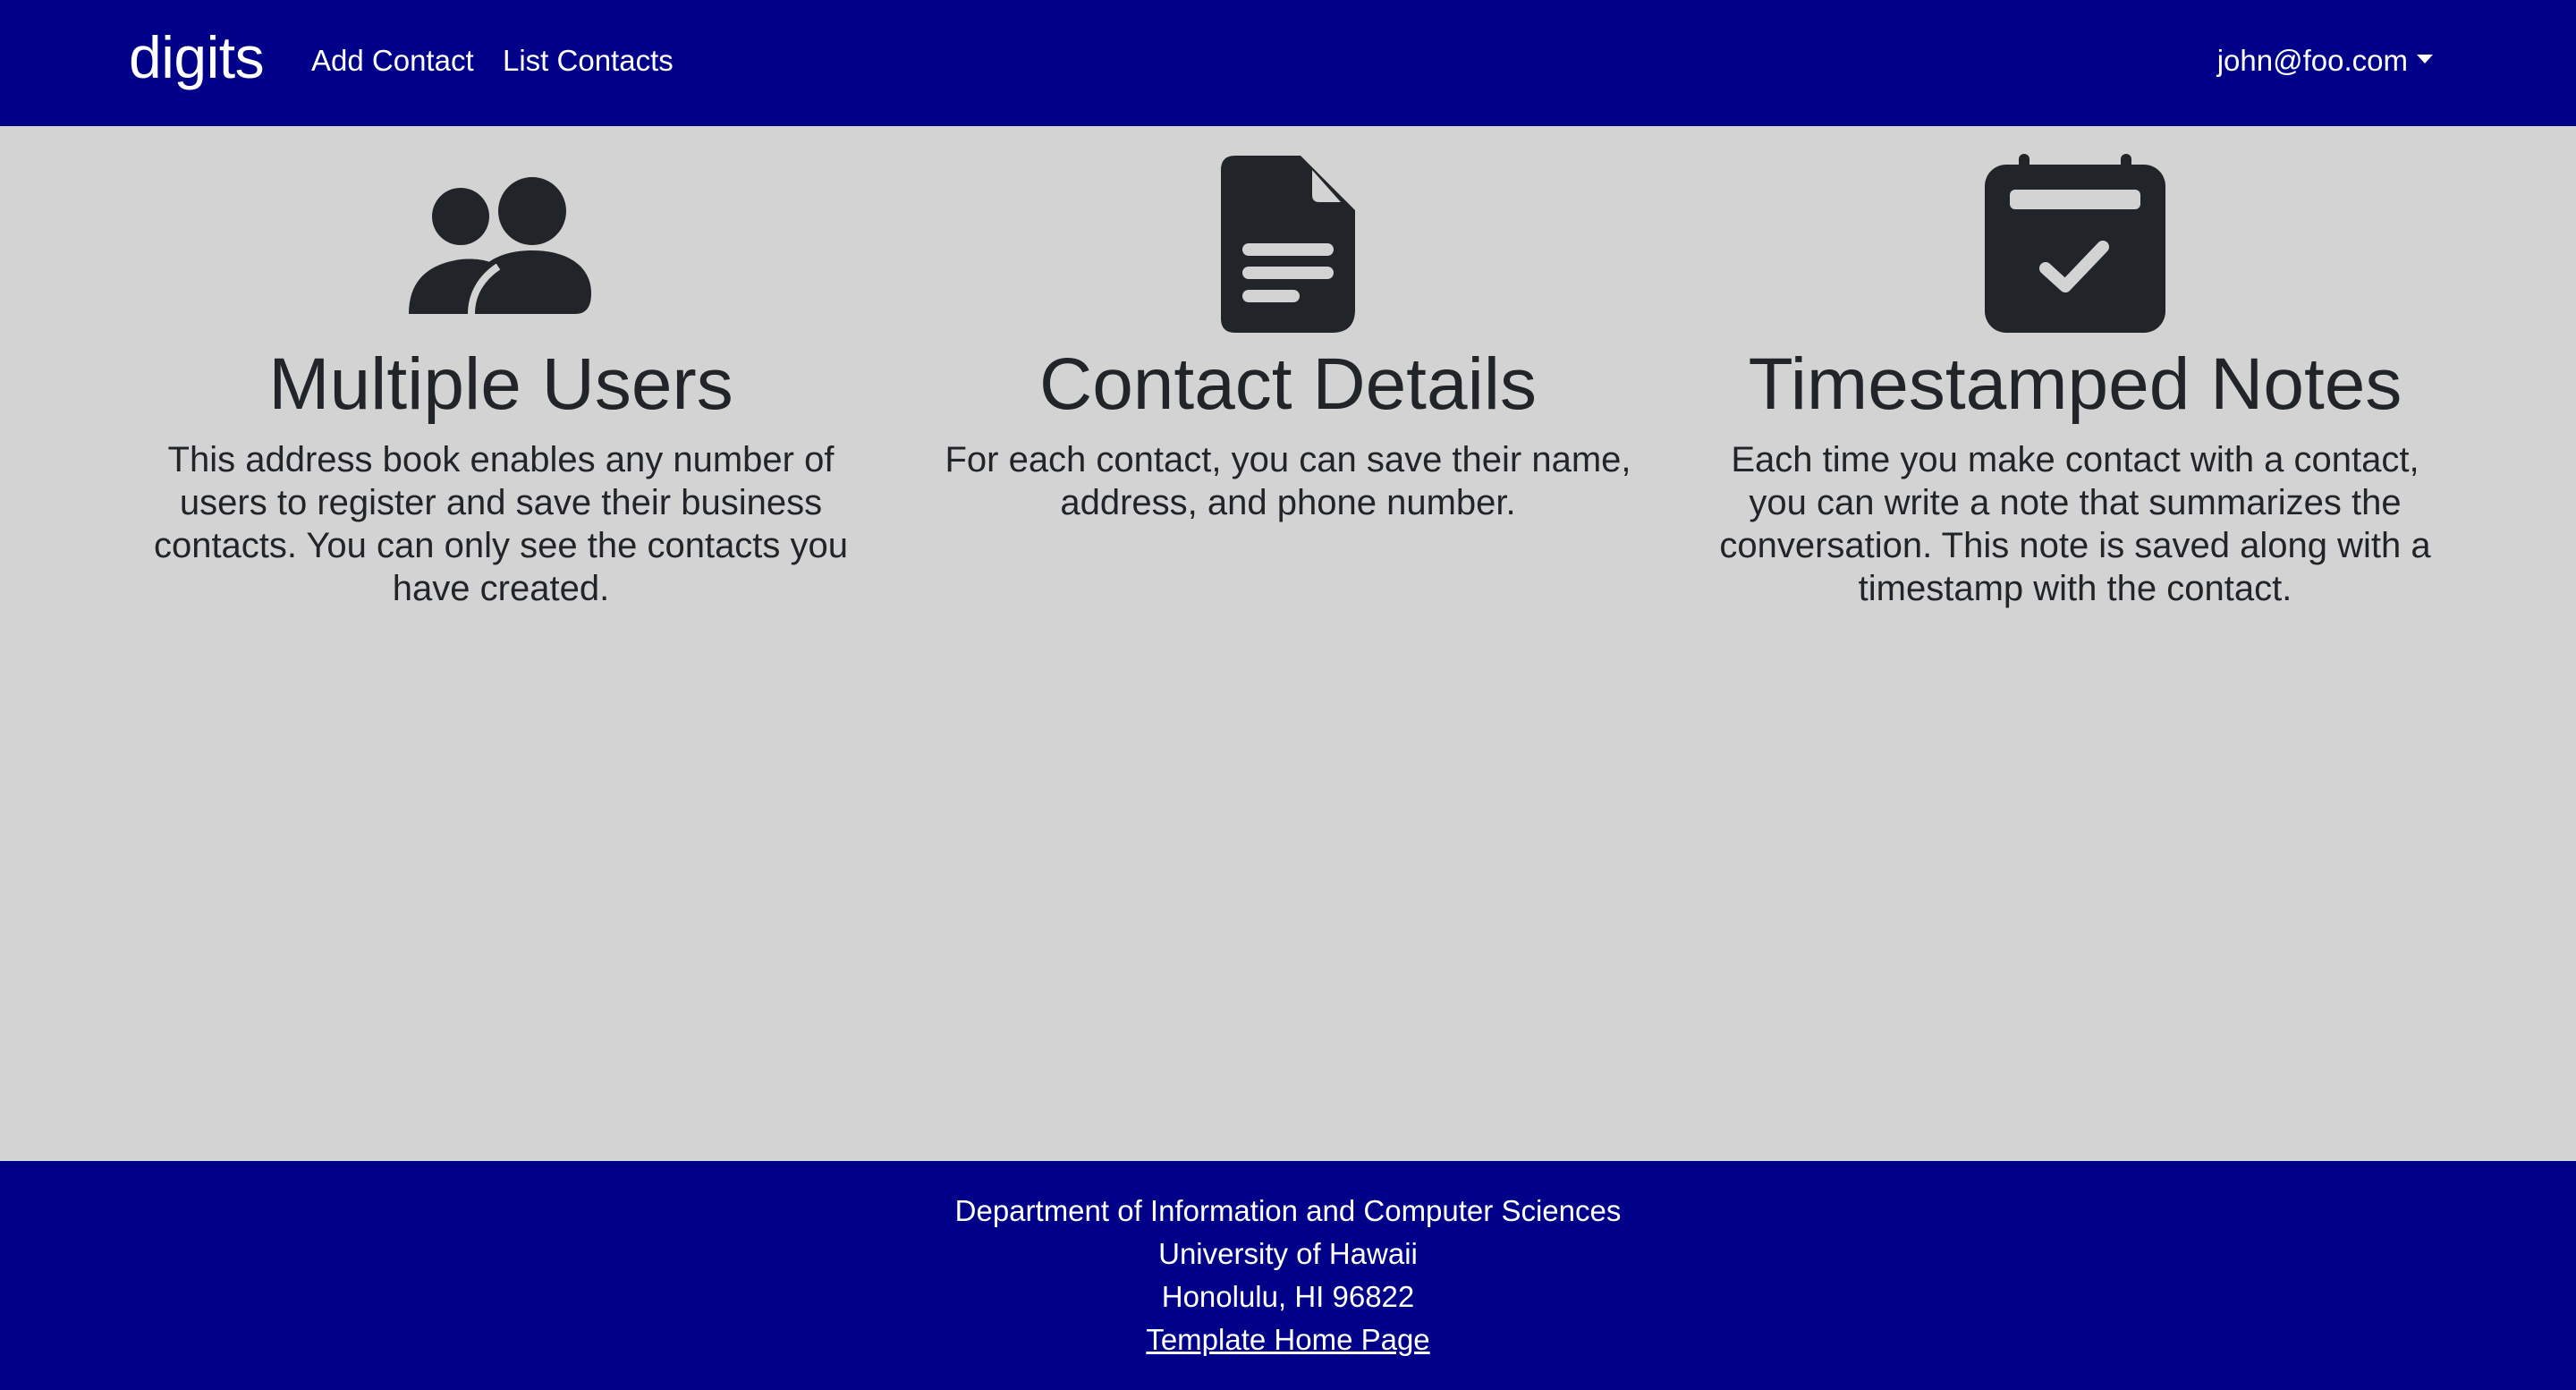  What do you see at coordinates (1288, 1339) in the screenshot?
I see `template-home-page-link: Template Home Page` at bounding box center [1288, 1339].